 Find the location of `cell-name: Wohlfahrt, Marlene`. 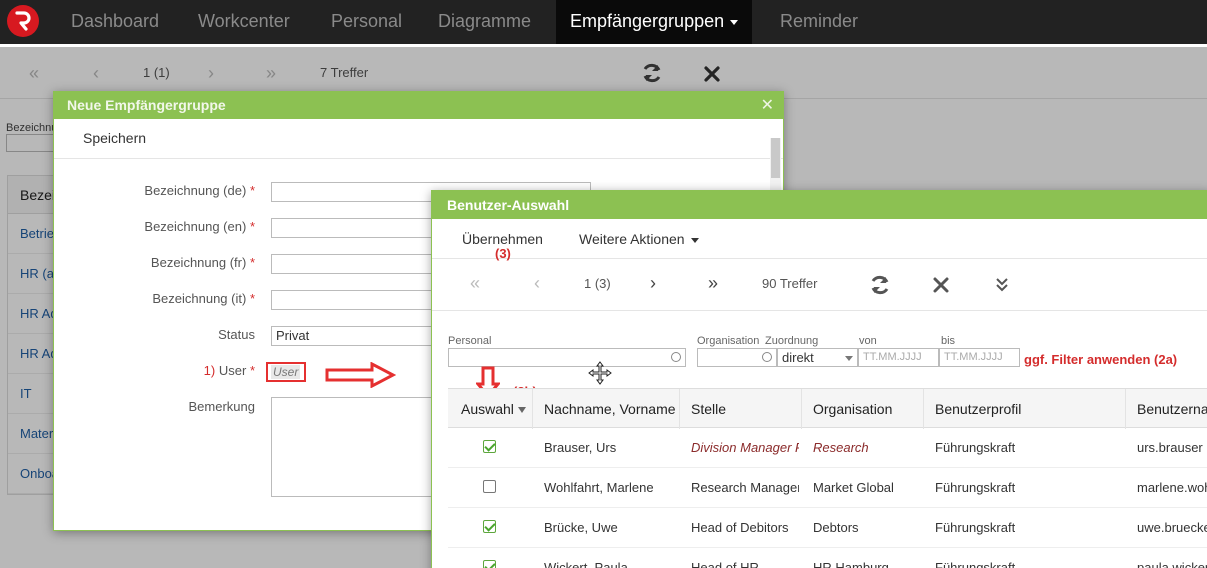

cell-name: Wohlfahrt, Marlene is located at coordinates (599, 487).